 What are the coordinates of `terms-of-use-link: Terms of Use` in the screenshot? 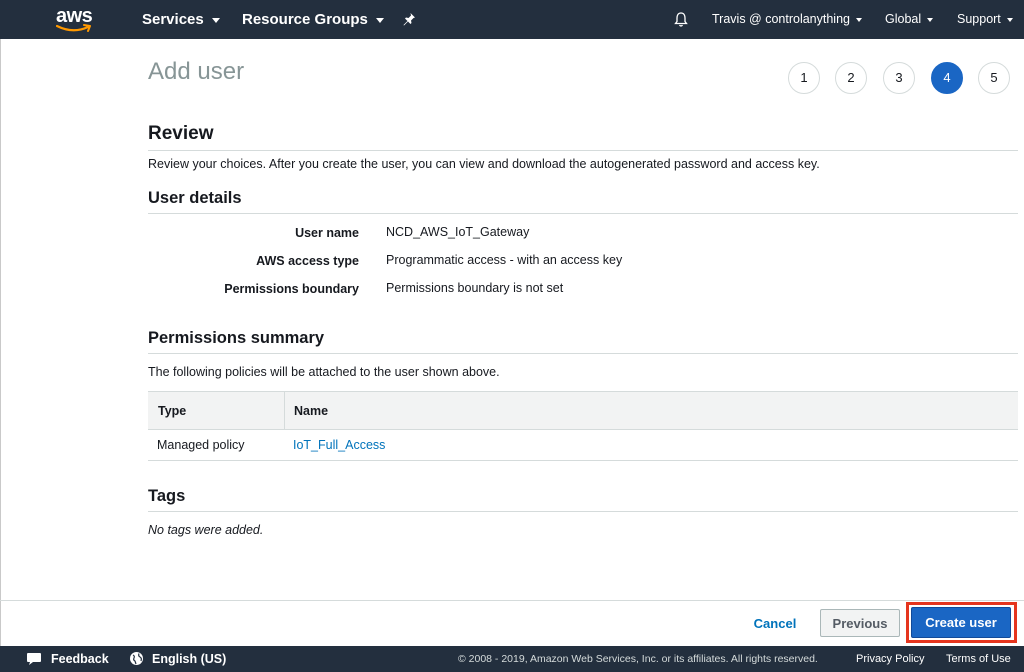 It's located at (978, 659).